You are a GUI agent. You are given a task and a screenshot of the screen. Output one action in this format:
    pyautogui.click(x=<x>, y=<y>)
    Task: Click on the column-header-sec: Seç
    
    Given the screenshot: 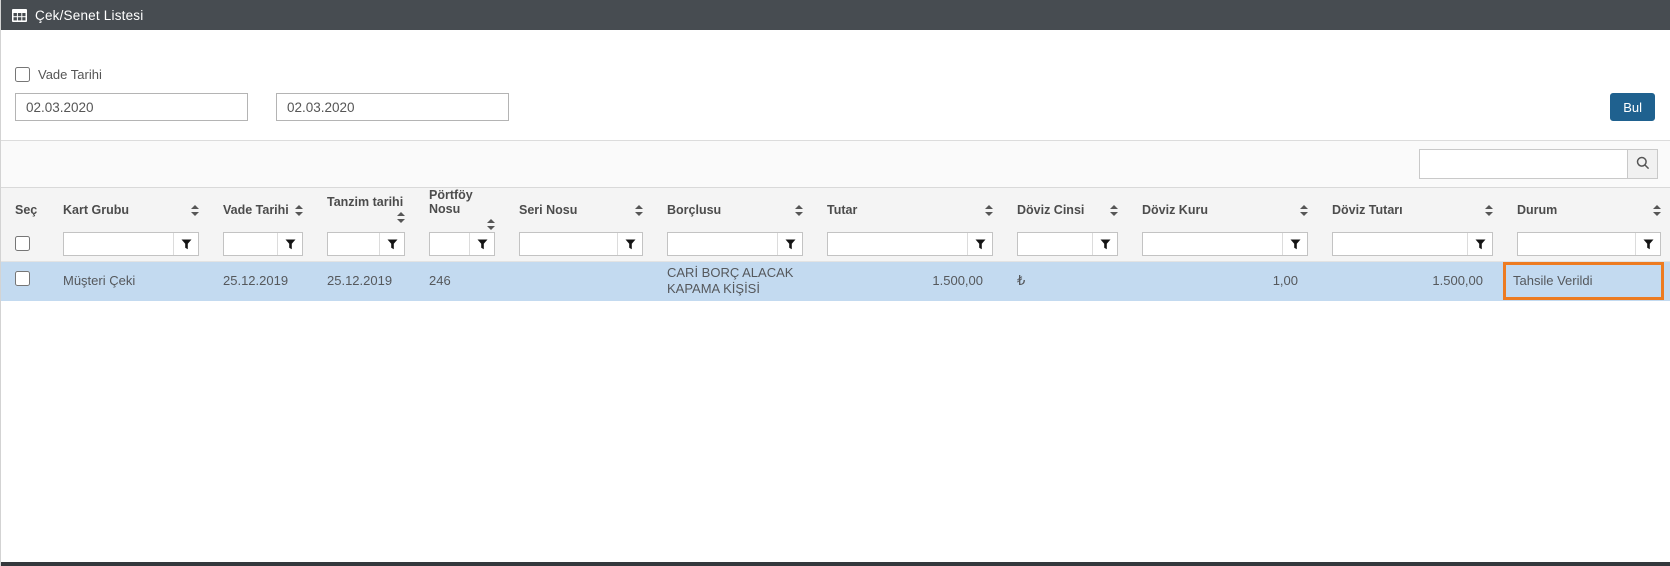 What is the action you would take?
    pyautogui.click(x=25, y=210)
    